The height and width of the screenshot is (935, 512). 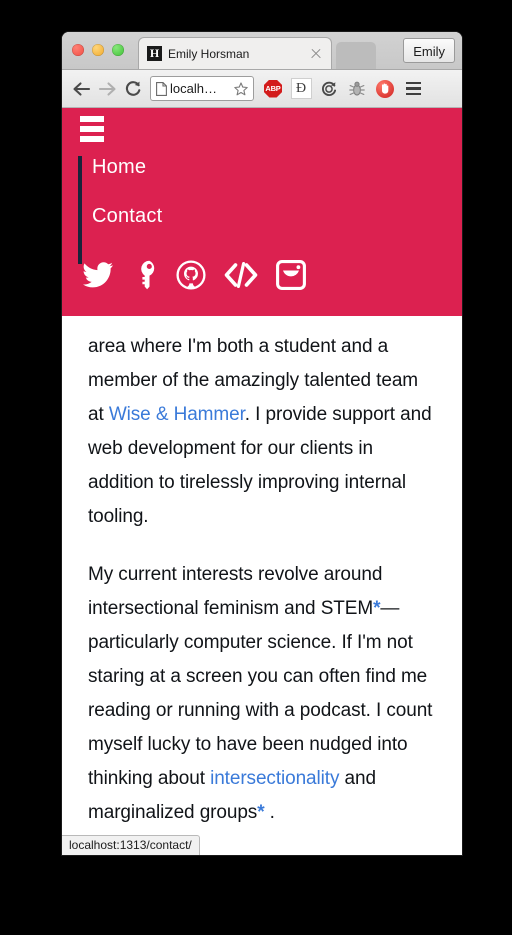 I want to click on nav-links: Home Contact, so click(x=120, y=210).